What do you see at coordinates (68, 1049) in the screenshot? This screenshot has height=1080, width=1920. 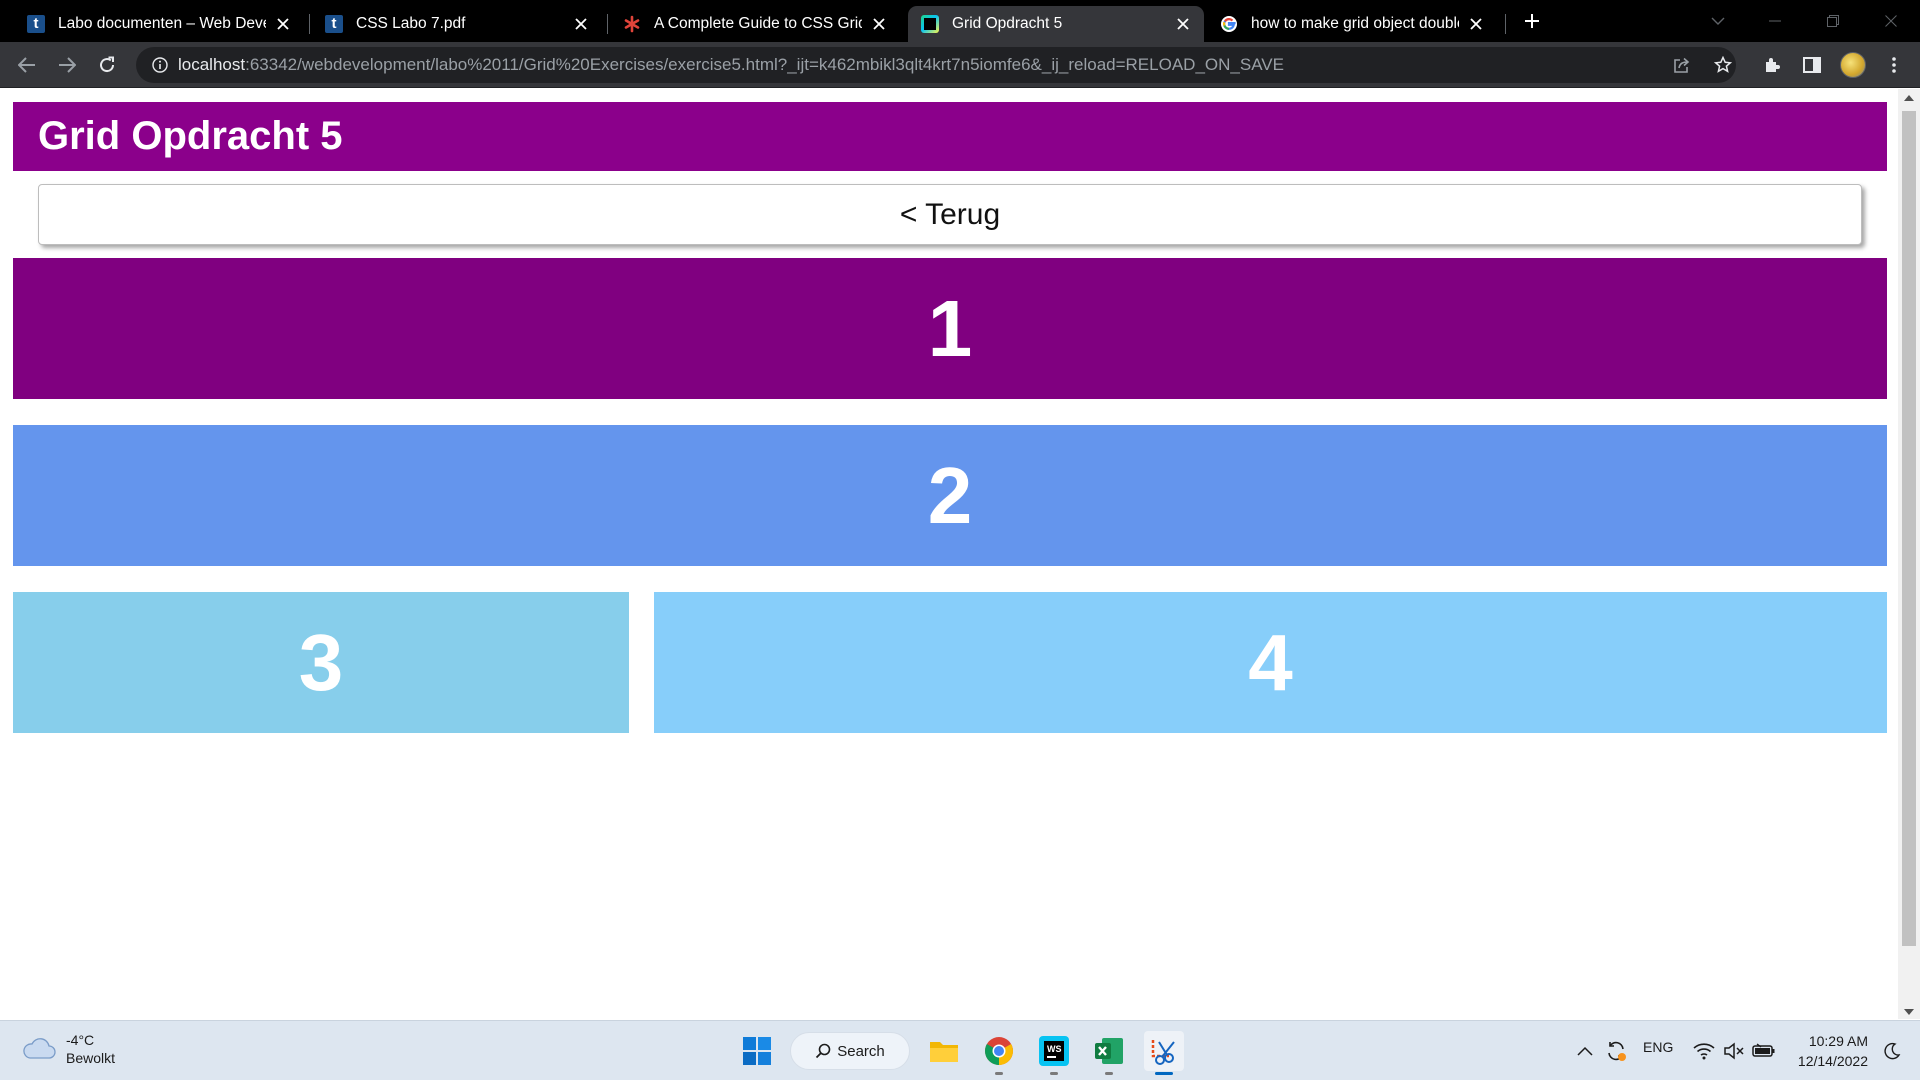 I see `weather-widget: -4°C Bewolkt` at bounding box center [68, 1049].